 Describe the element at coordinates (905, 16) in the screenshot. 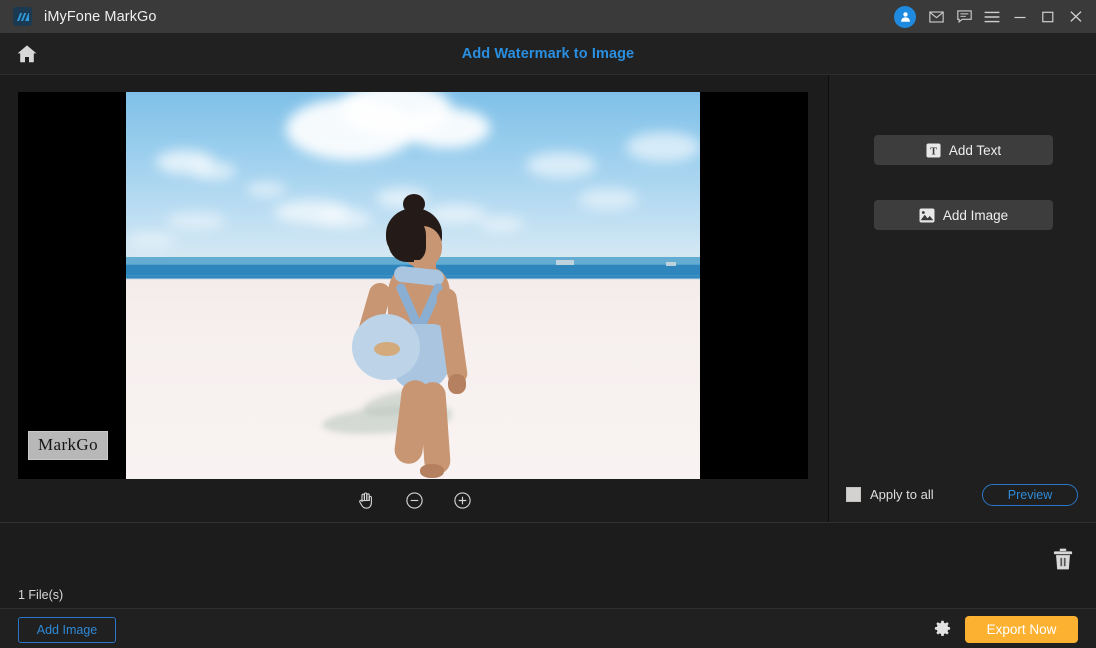

I see `account-avatar` at that location.